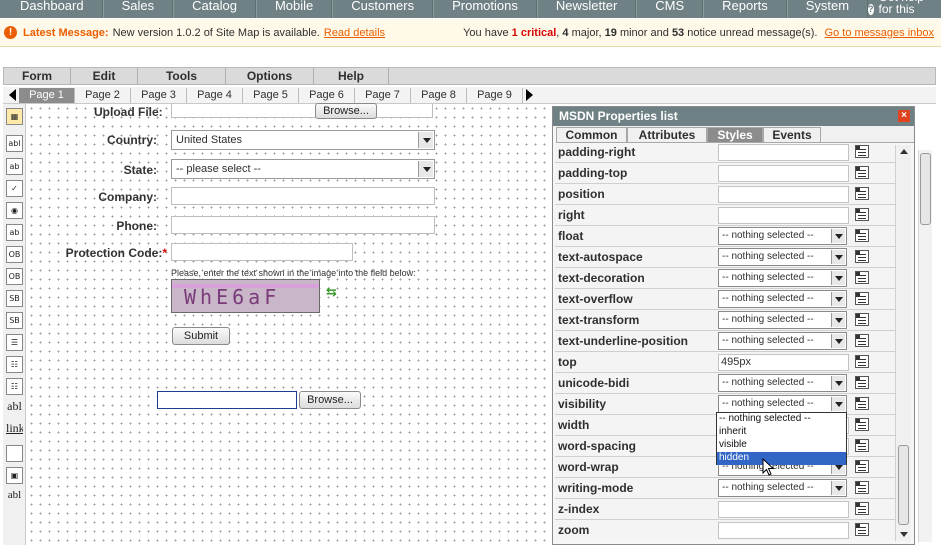  What do you see at coordinates (354, 33) in the screenshot?
I see `read-details-link: Read details` at bounding box center [354, 33].